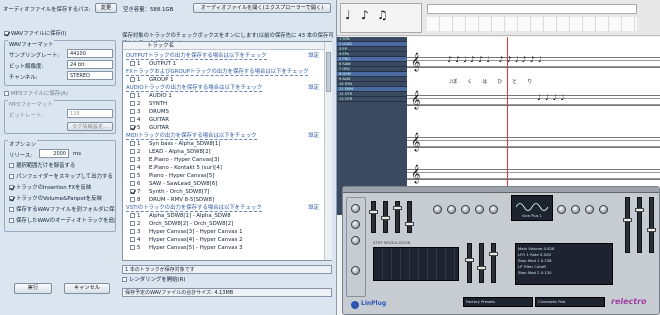 Image resolution: width=660 pixels, height=315 pixels. Describe the element at coordinates (35, 34) in the screenshot. I see `wav-save-checkbox: WAVファイルに保存(I)` at that location.